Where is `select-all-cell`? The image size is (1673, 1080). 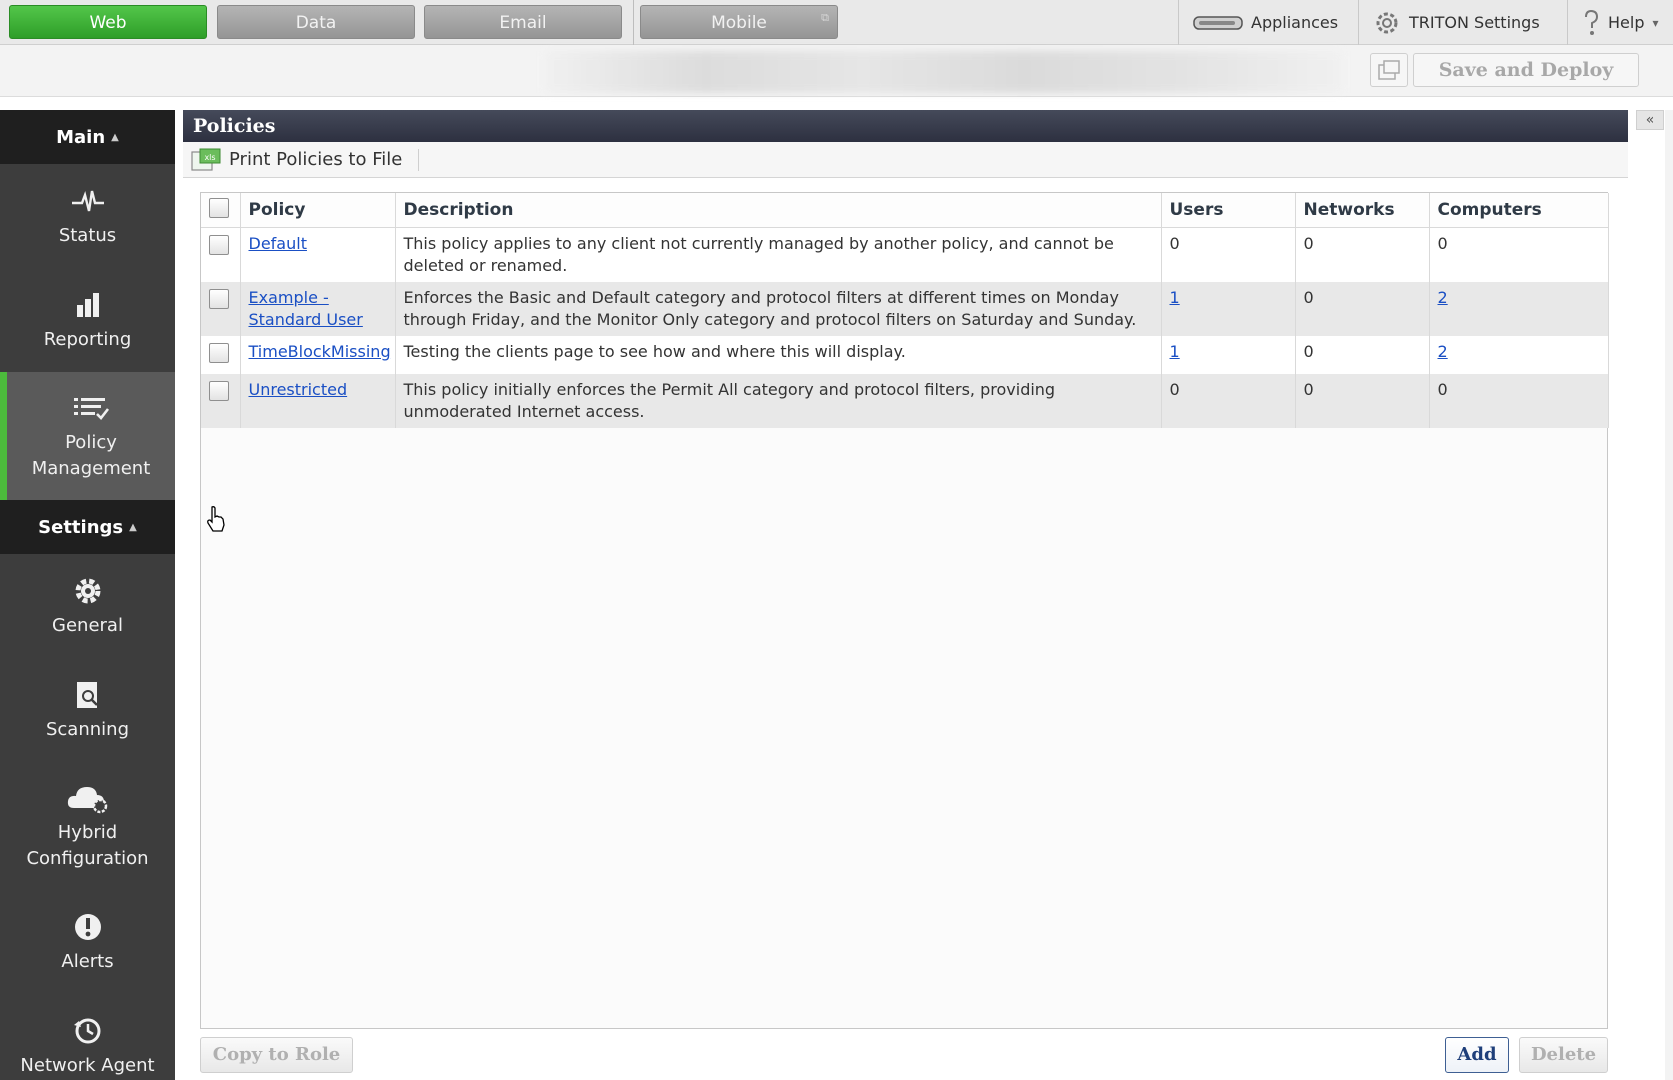
select-all-cell is located at coordinates (221, 210).